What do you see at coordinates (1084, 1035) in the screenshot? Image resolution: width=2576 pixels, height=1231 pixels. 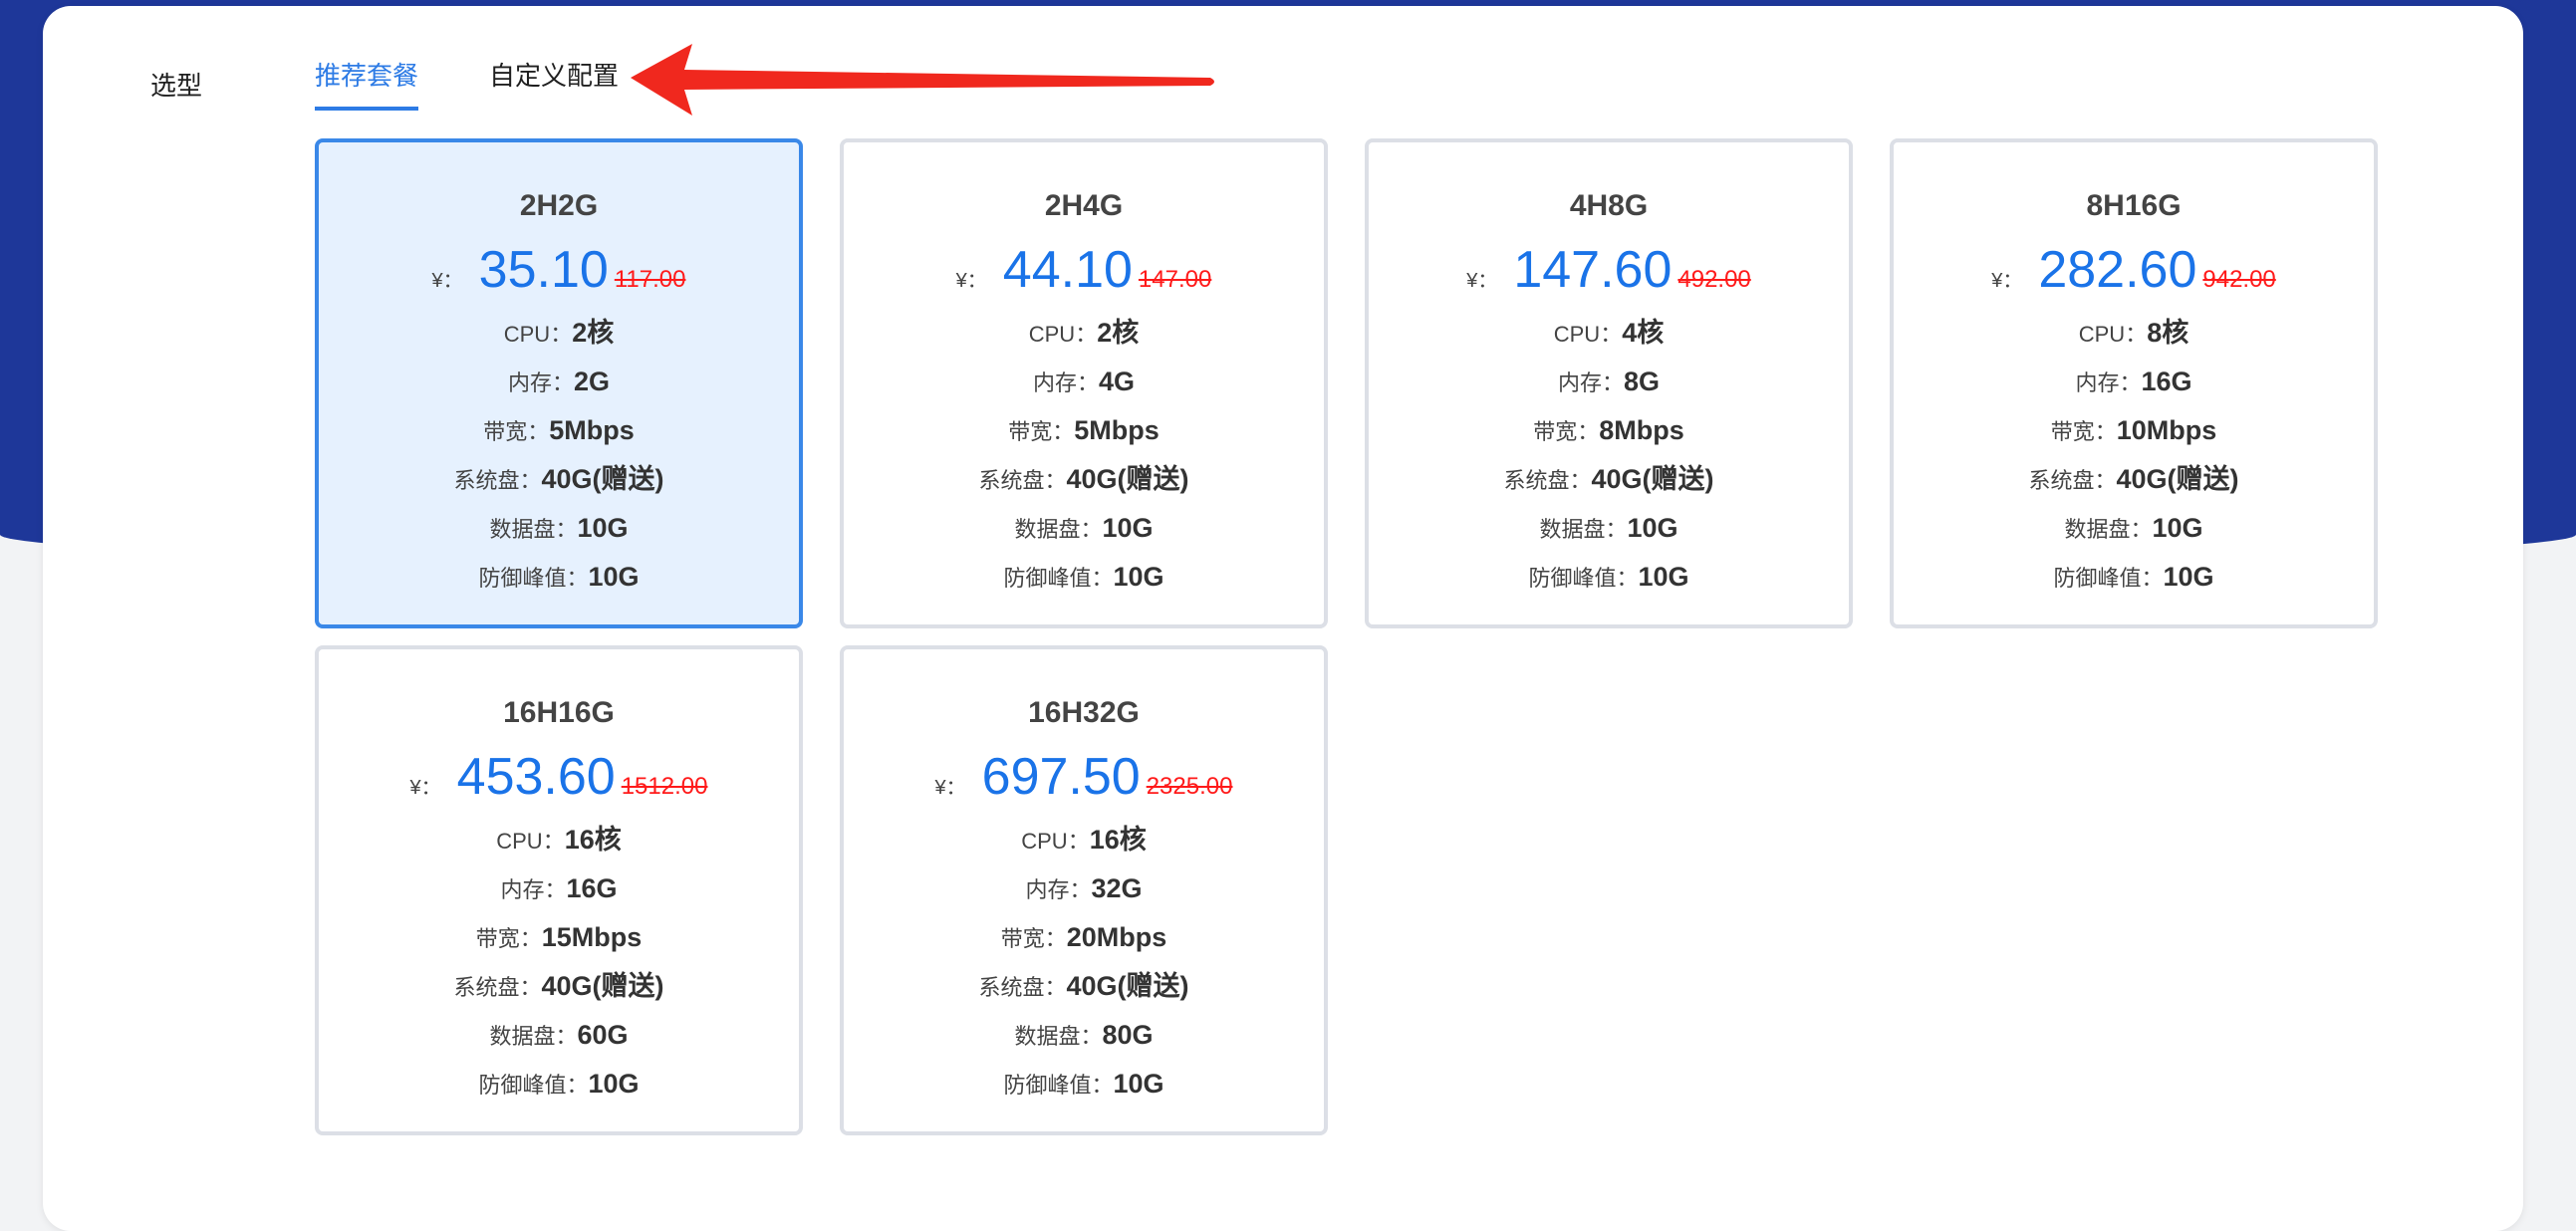 I see `spec-data-disk: 数据盘：80G` at bounding box center [1084, 1035].